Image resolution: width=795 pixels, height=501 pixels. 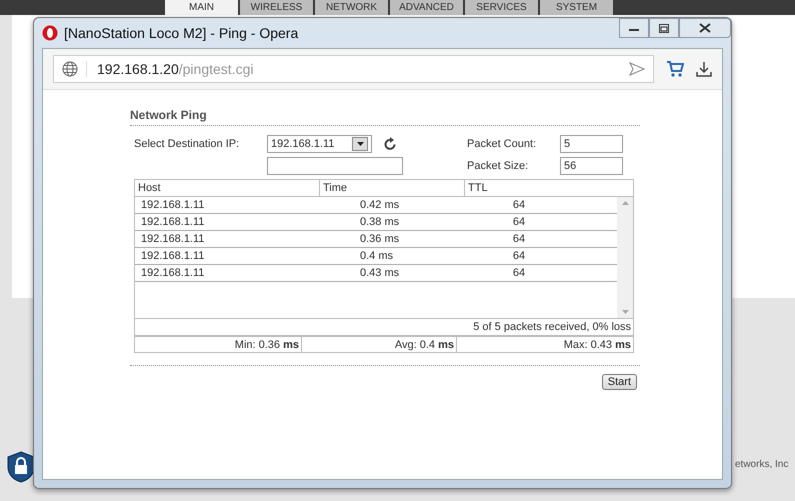 What do you see at coordinates (380, 239) in the screenshot?
I see `table-cell-text: 0.36 ms` at bounding box center [380, 239].